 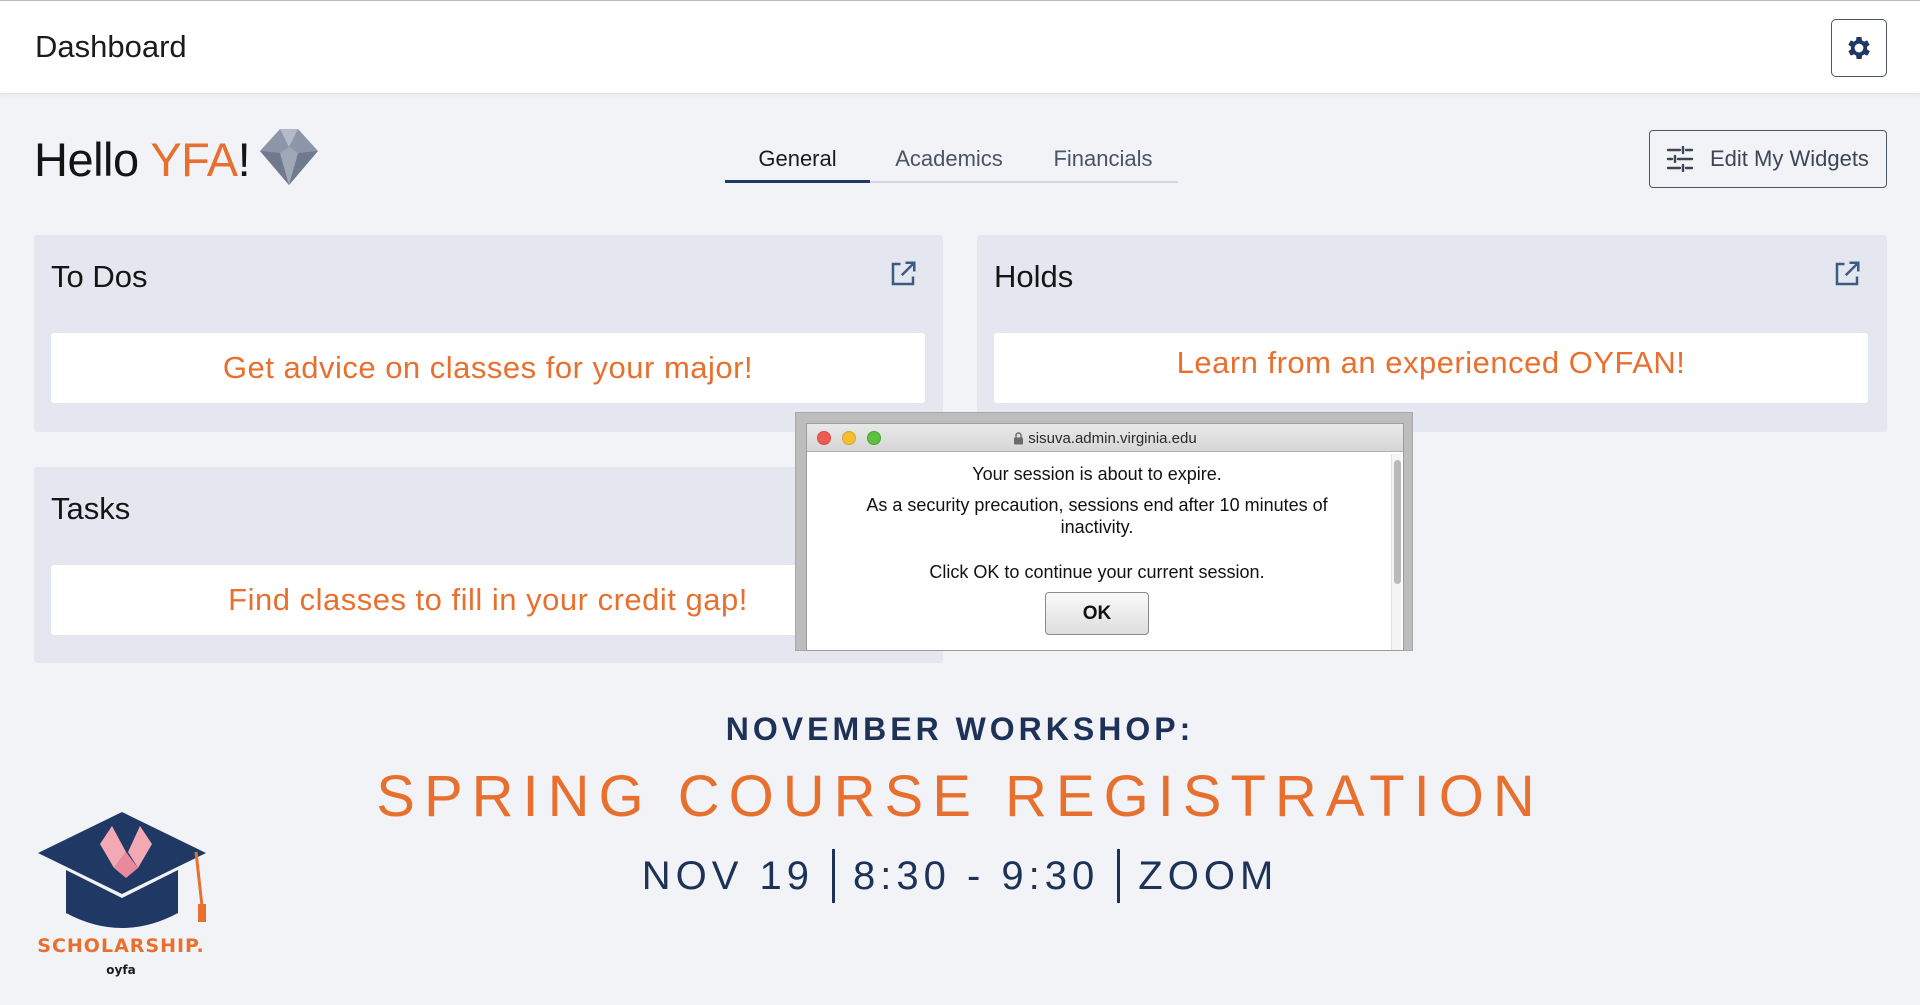 What do you see at coordinates (122, 870) in the screenshot?
I see `graduation-cap-logo` at bounding box center [122, 870].